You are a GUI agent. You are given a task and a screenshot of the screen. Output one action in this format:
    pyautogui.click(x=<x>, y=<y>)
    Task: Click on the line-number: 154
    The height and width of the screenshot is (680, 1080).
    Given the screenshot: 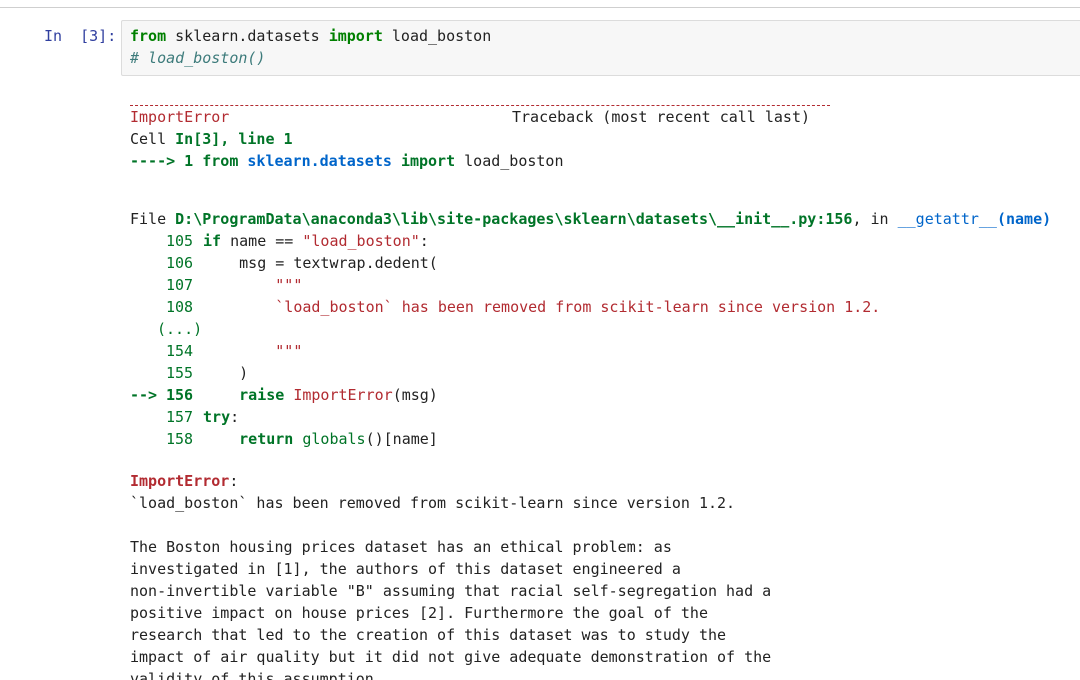 What is the action you would take?
    pyautogui.click(x=180, y=351)
    